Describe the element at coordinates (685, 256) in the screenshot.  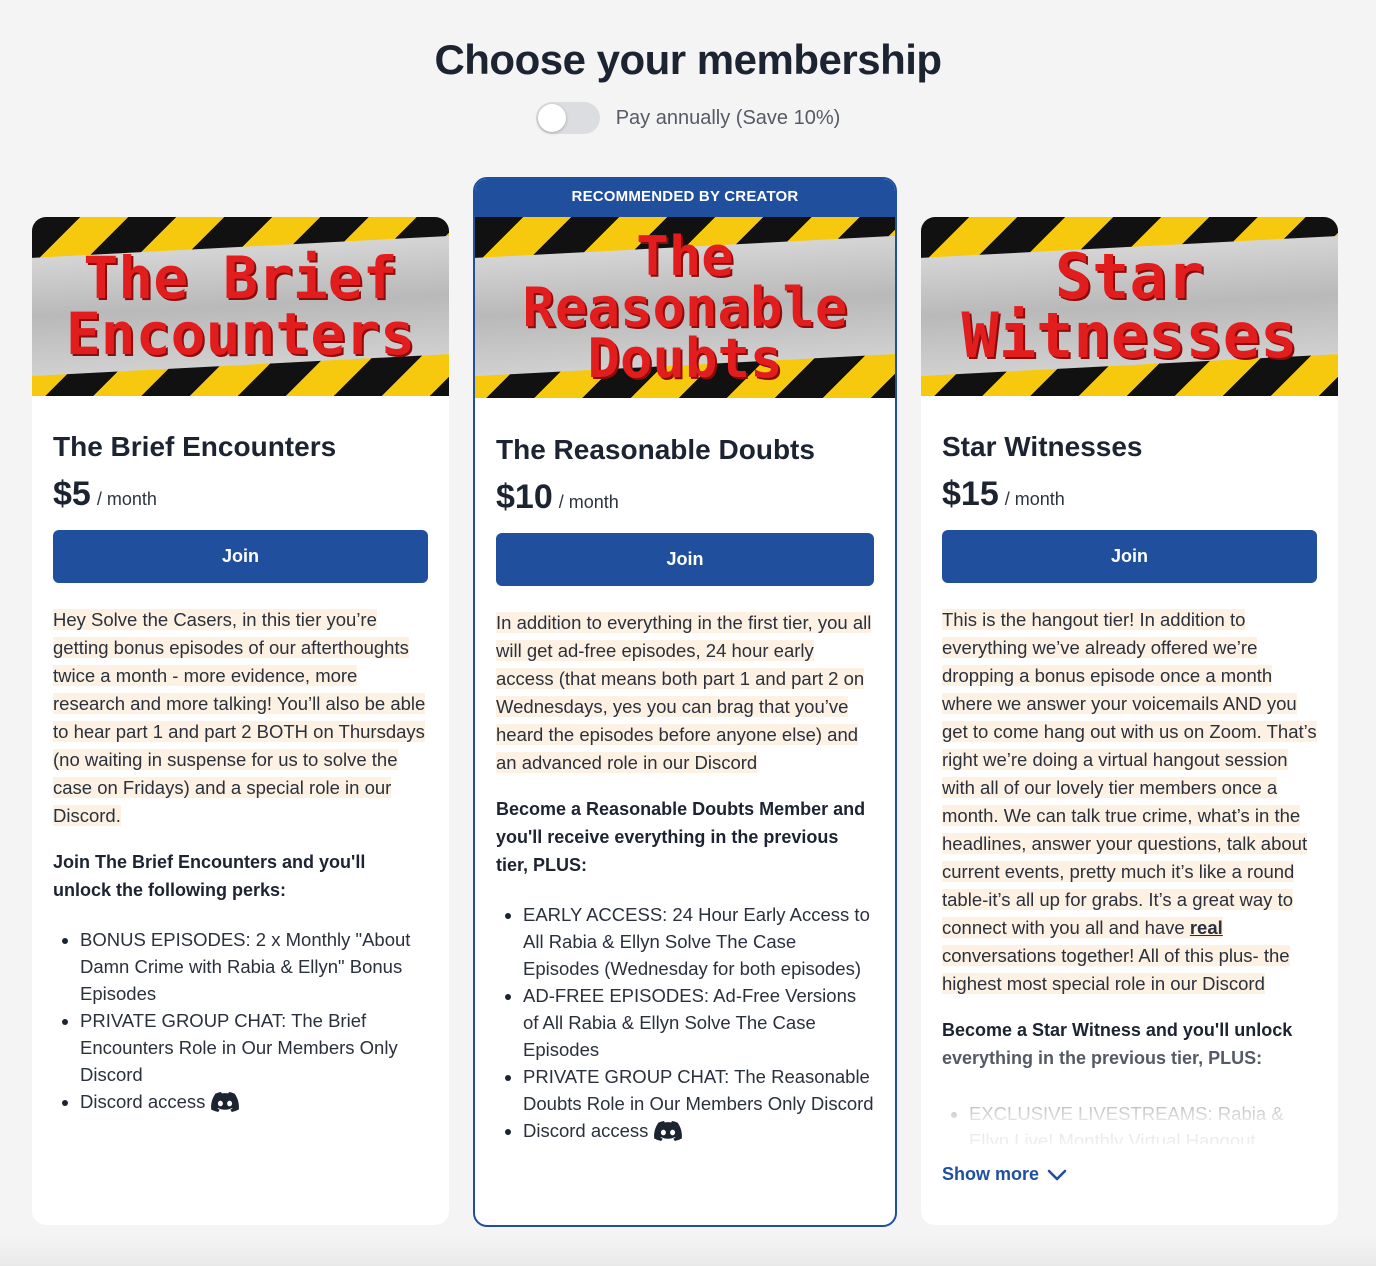
I see `banner-text-line: The` at that location.